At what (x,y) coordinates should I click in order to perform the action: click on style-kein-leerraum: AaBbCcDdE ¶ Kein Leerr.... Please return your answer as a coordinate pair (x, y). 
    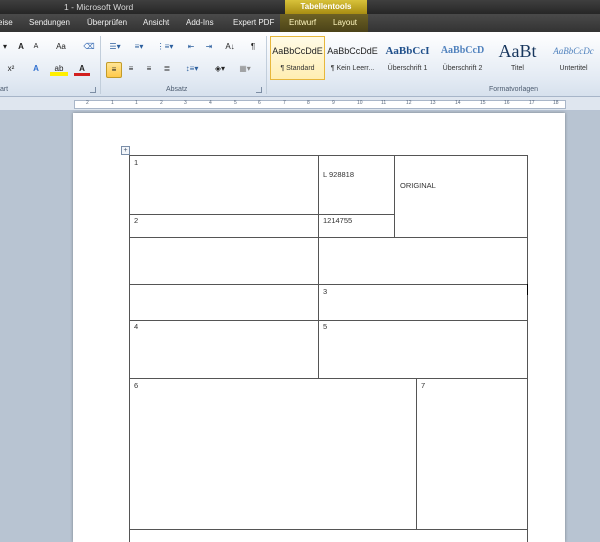
    Looking at the image, I should click on (352, 58).